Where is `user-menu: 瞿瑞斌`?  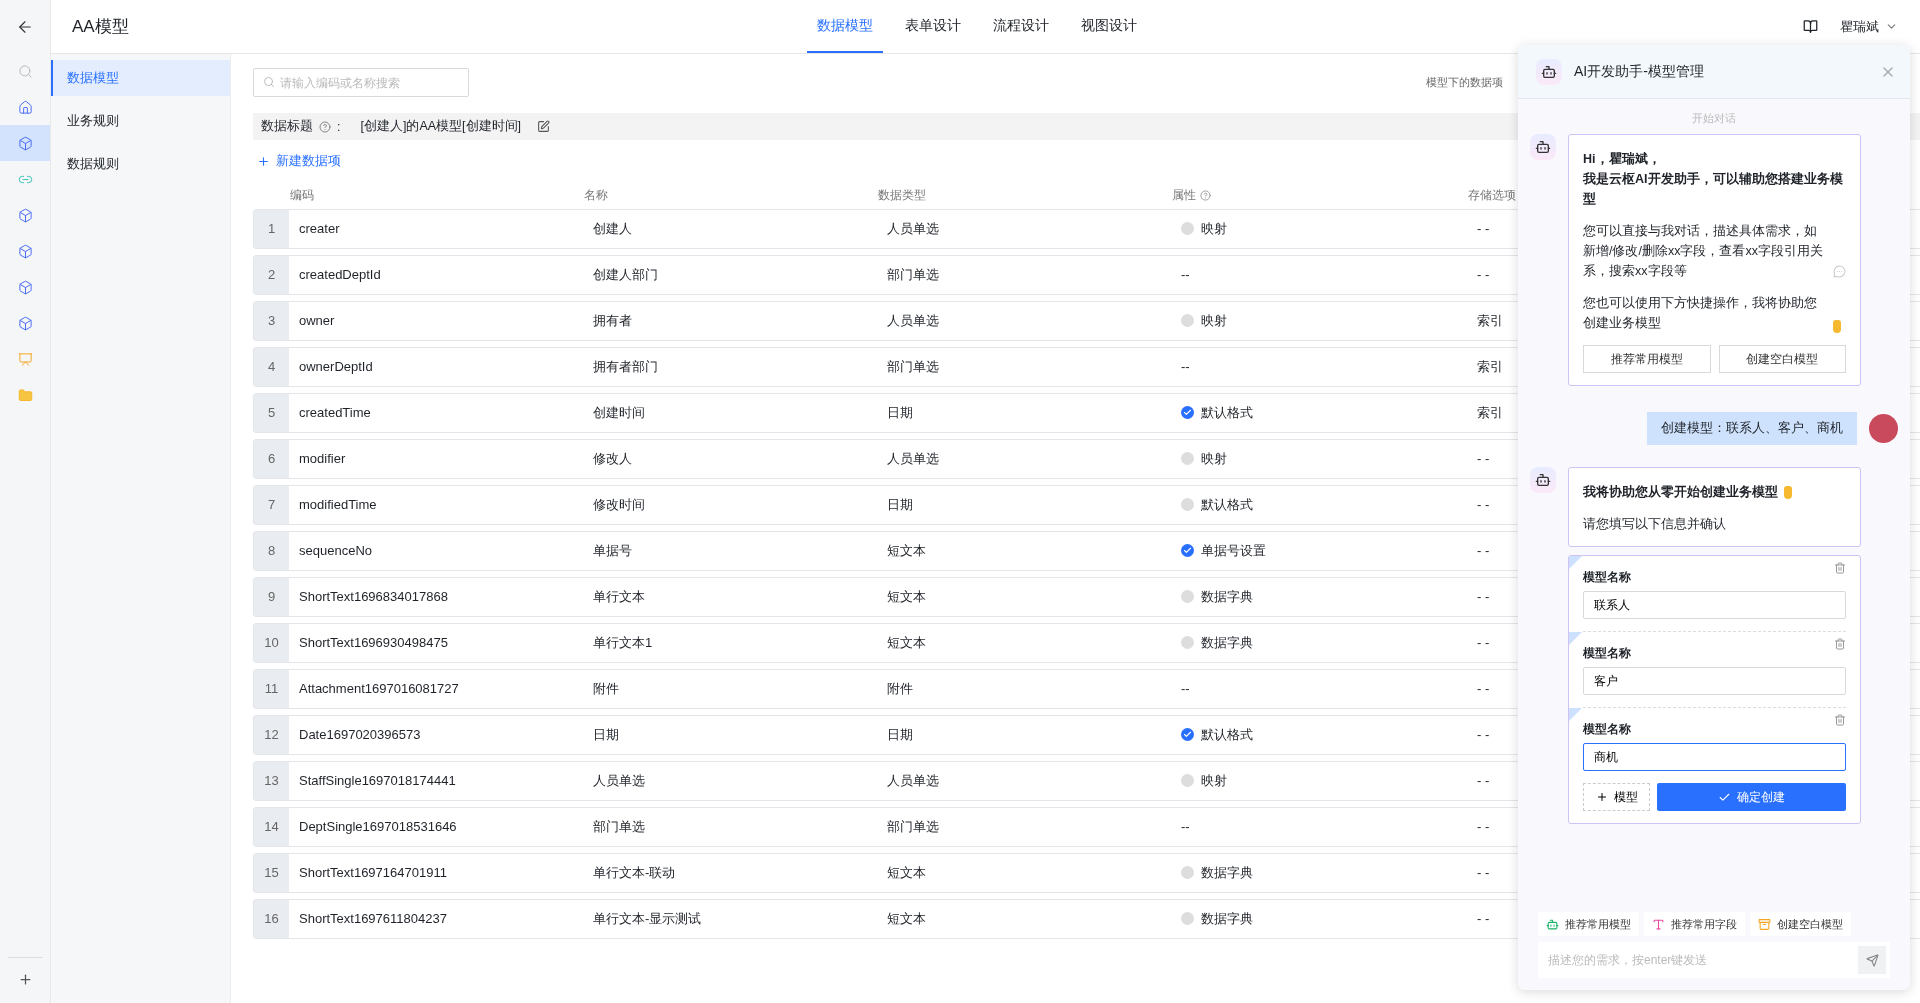 user-menu: 瞿瑞斌 is located at coordinates (1869, 26).